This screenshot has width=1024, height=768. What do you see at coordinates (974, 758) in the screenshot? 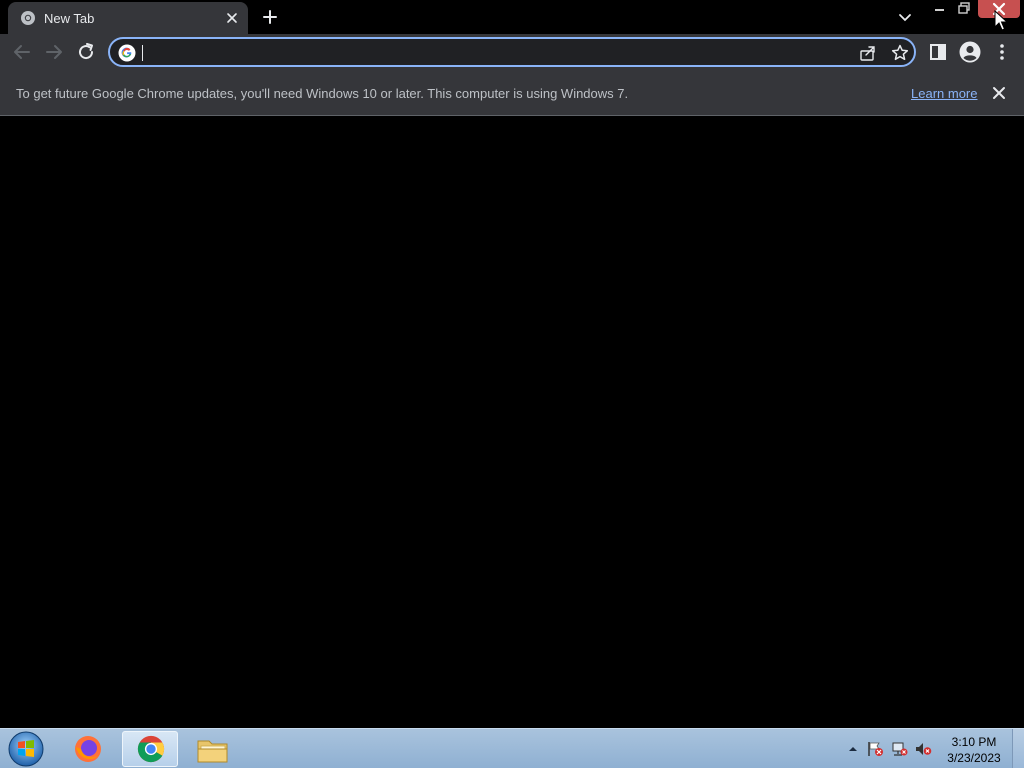
I see `clock-date: 3/23/2023` at bounding box center [974, 758].